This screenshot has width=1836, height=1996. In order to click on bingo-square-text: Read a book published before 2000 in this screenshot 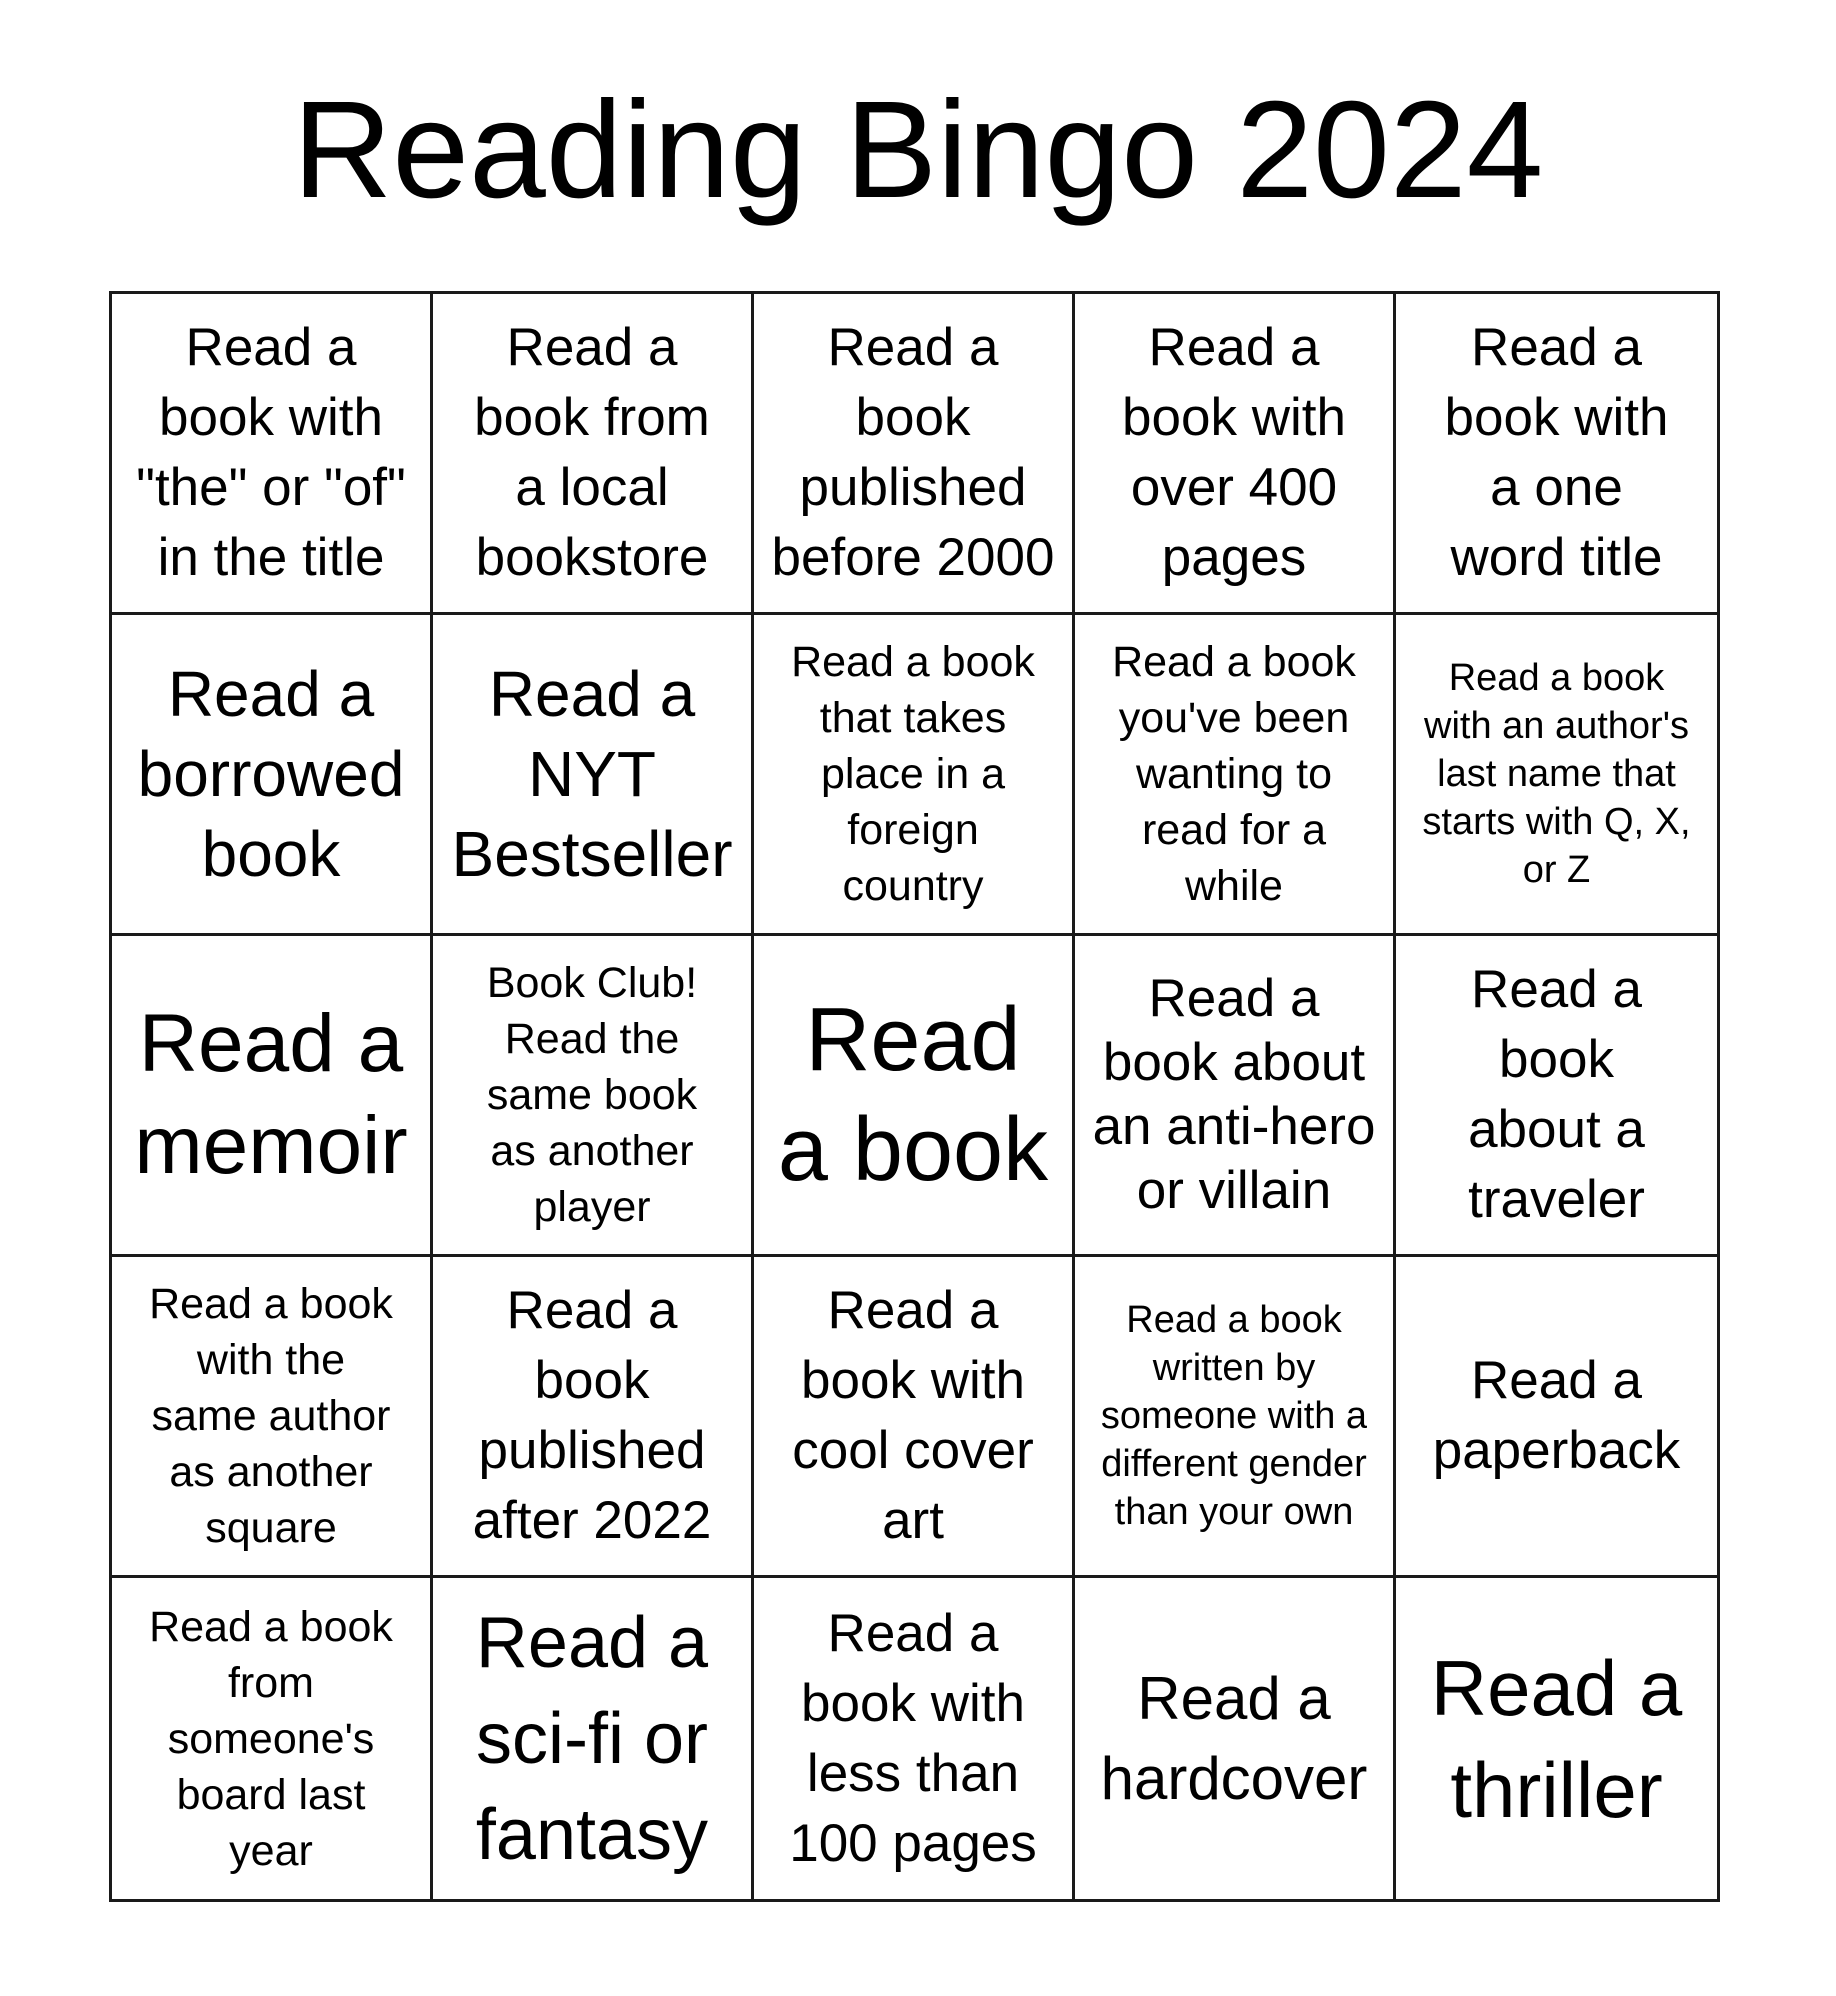, I will do `click(913, 452)`.